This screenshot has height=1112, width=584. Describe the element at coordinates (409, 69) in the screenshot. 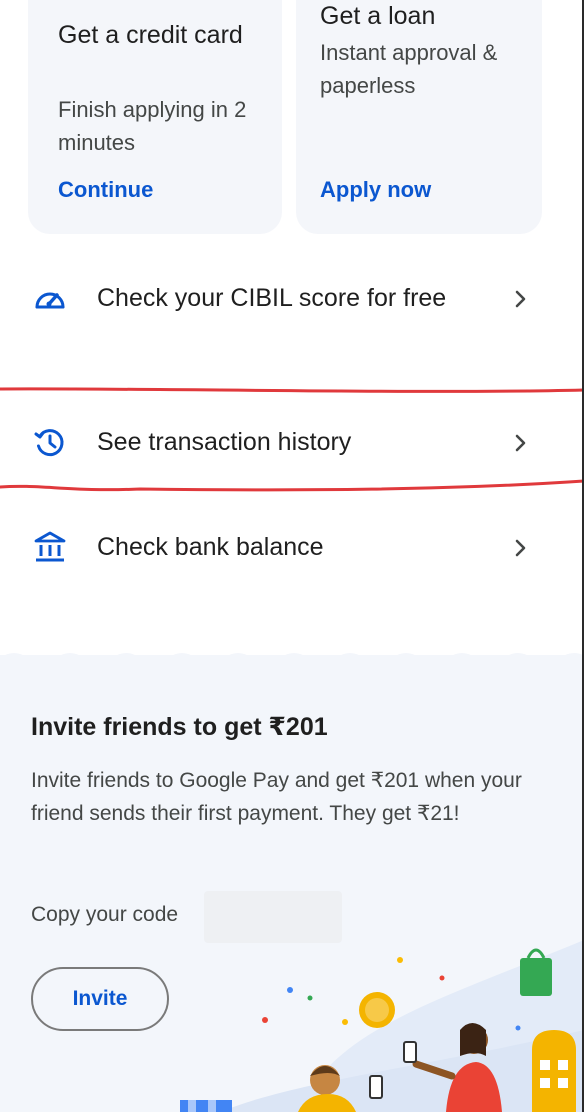

I see `loan-subtitle: Instant approval & paperless` at that location.